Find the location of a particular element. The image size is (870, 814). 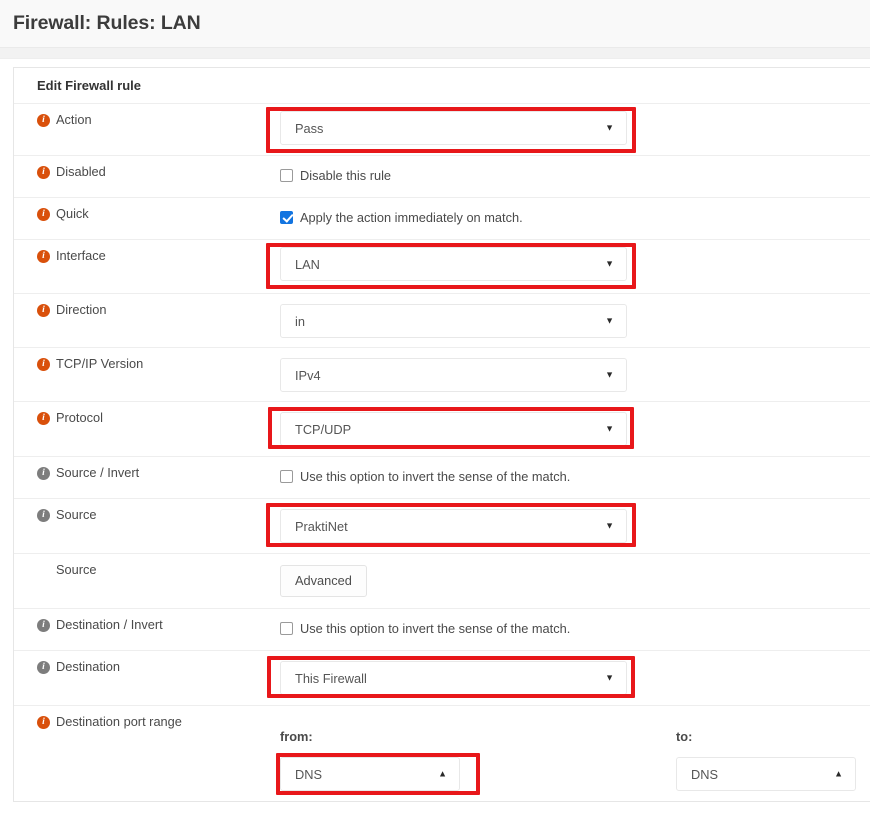

form-row-action: i Action Pass ▼ is located at coordinates (442, 130).